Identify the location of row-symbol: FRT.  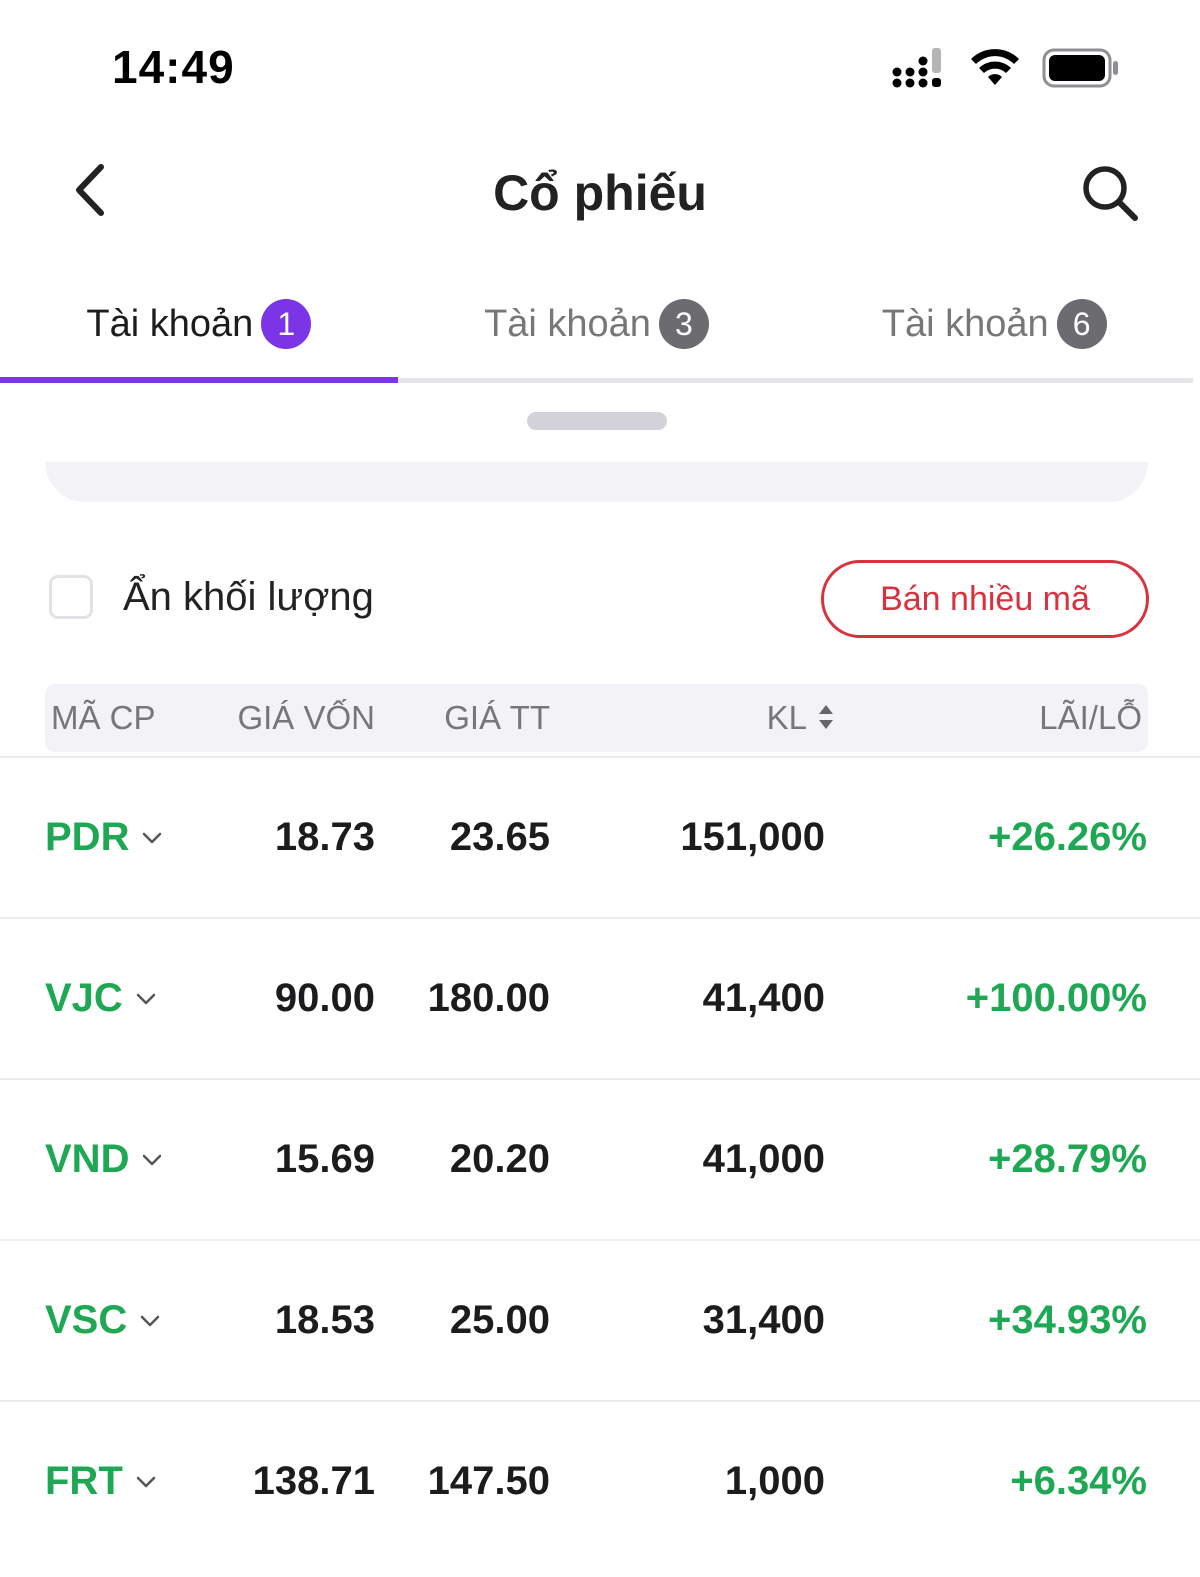
(101, 1481).